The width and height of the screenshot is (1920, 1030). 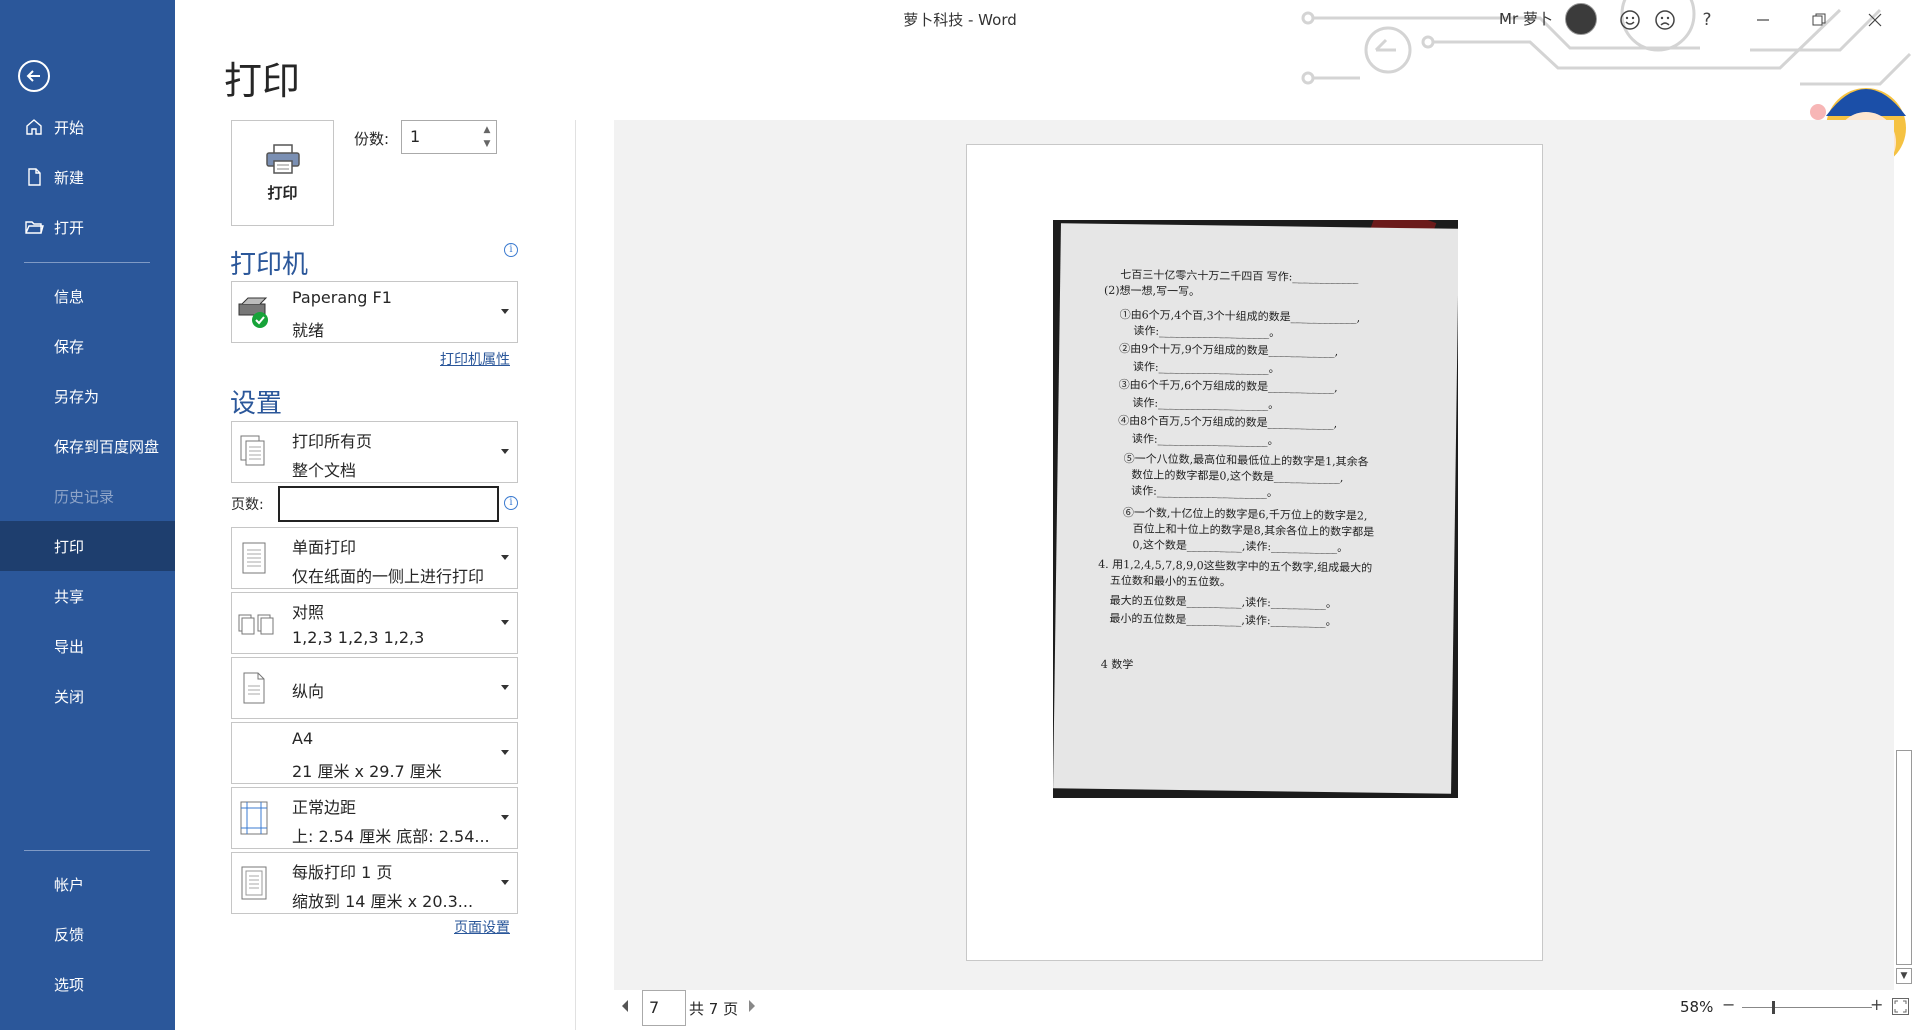 I want to click on collate-dropdown: 对照 1,2,3 1,2,3 1,2,3, so click(x=374, y=623).